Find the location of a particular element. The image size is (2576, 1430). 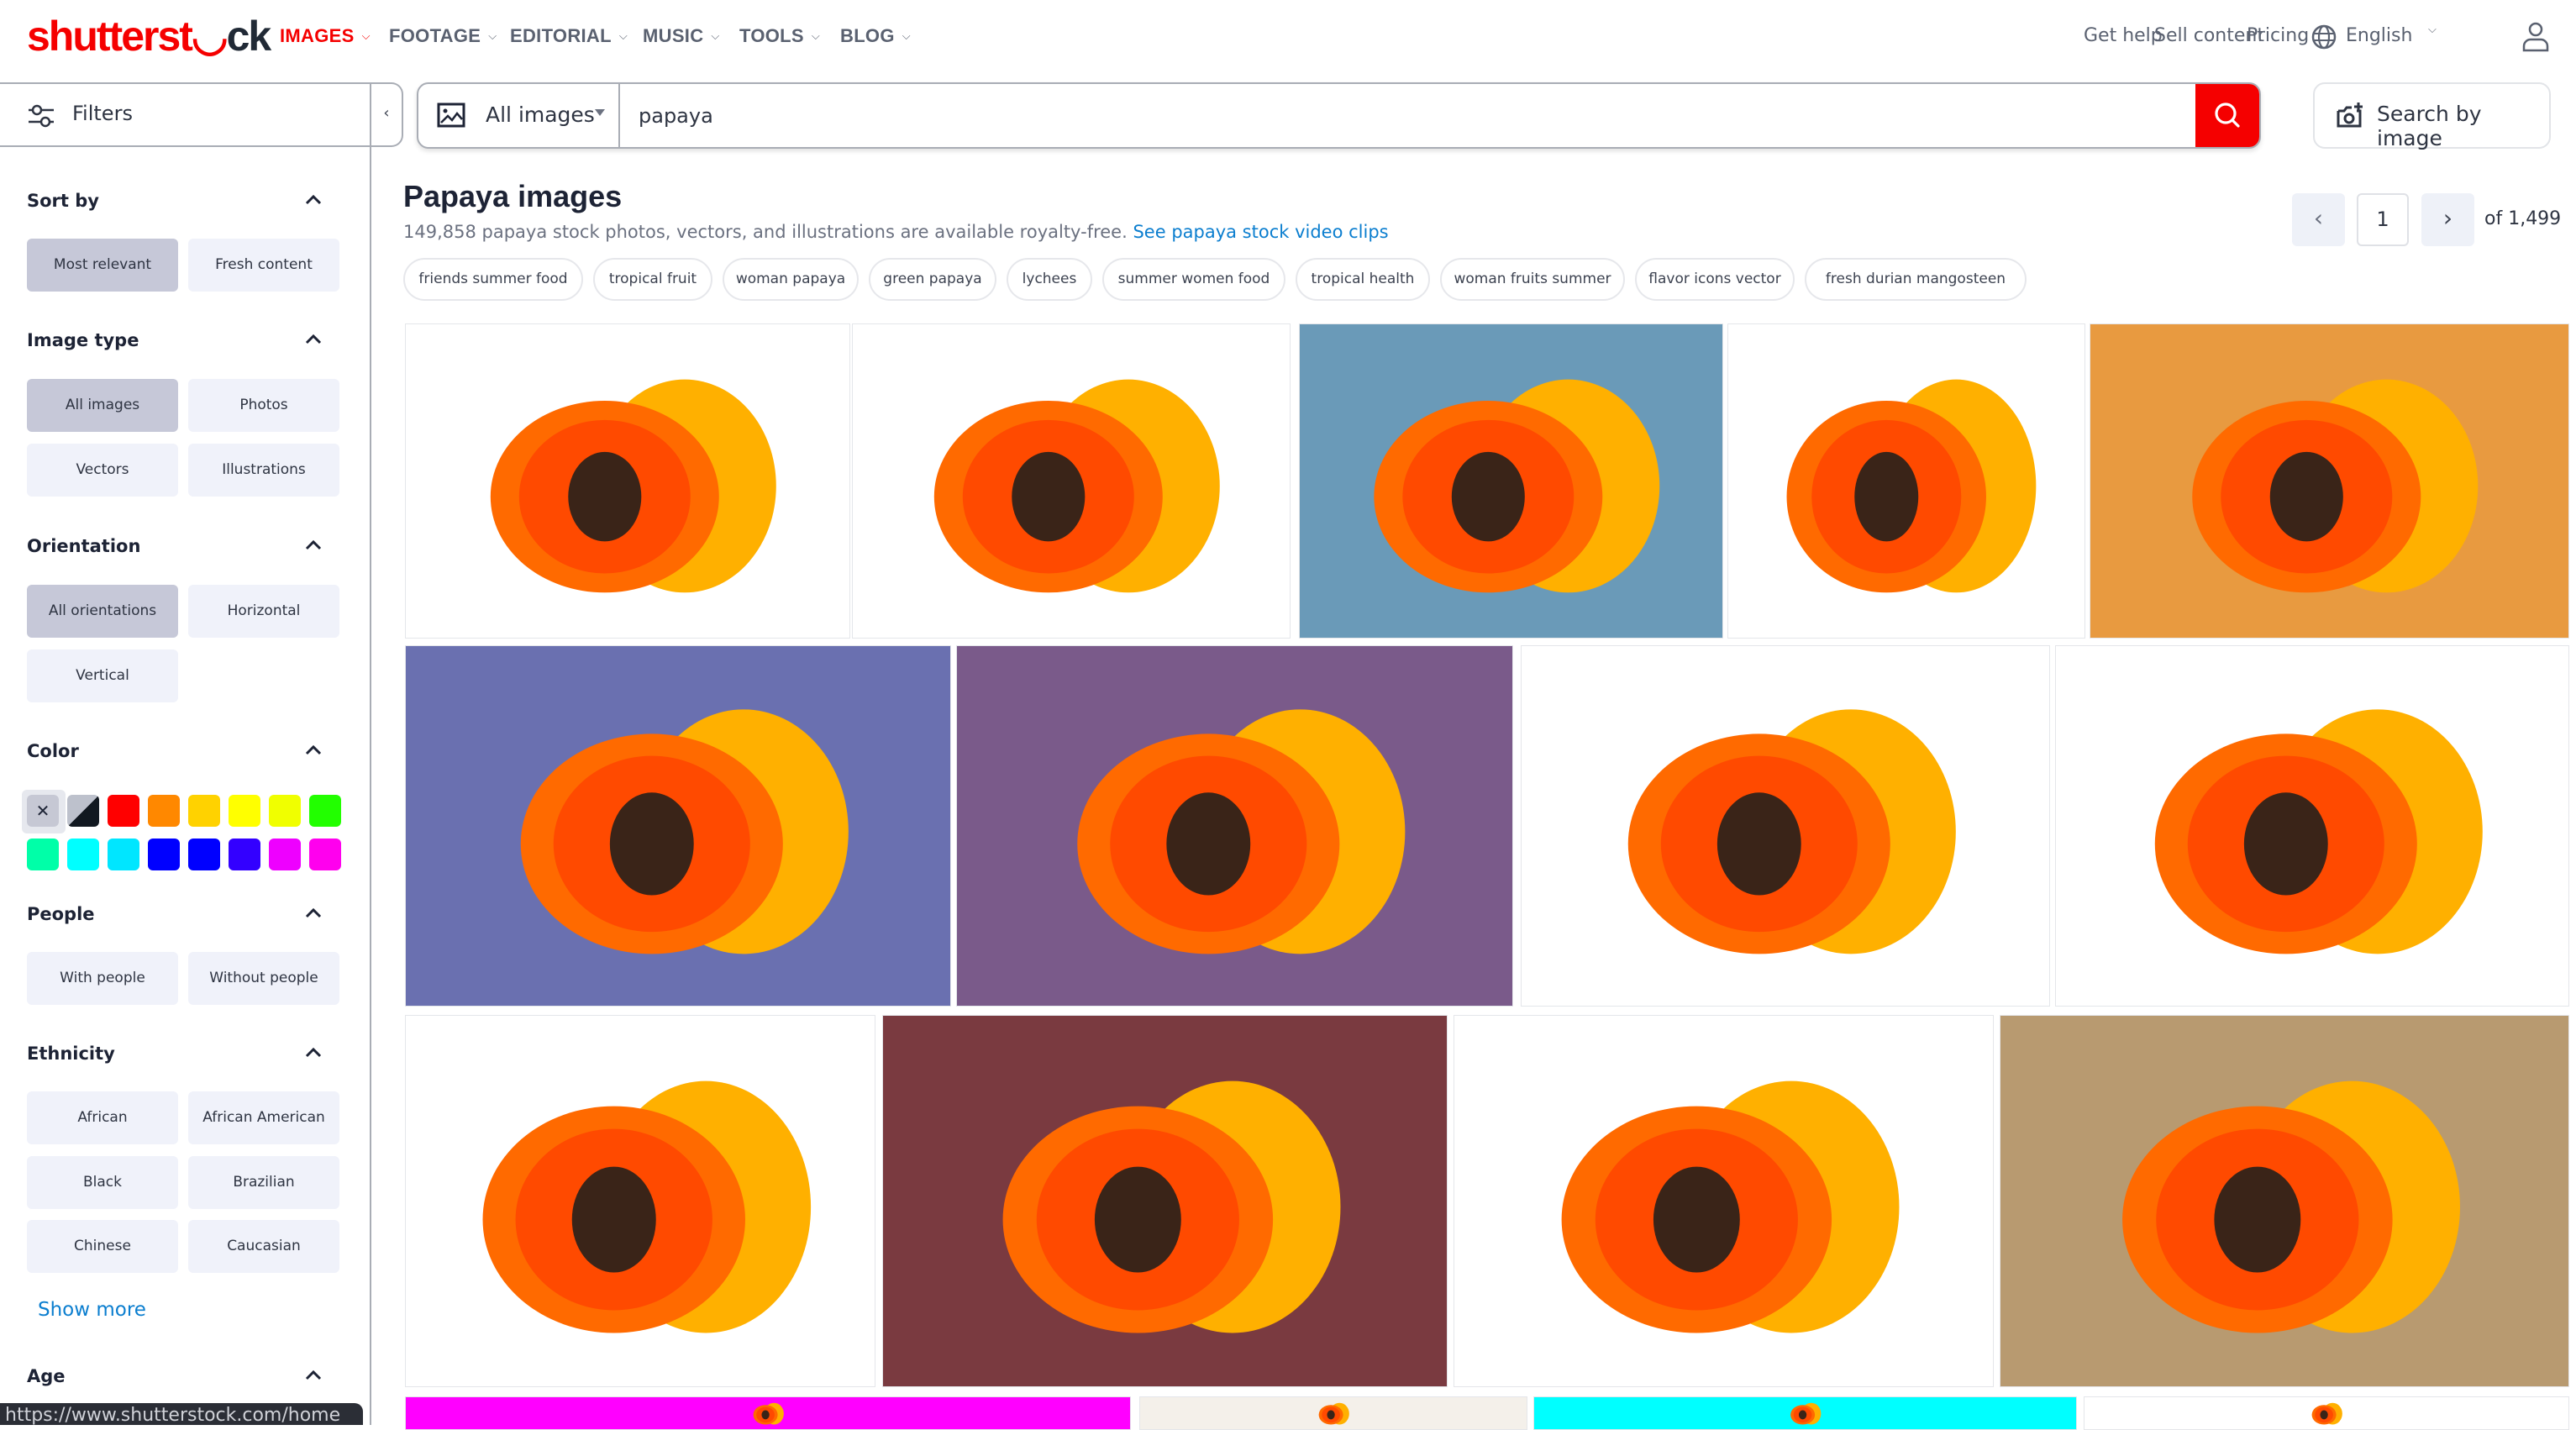

nav-label: IMAGES is located at coordinates (317, 35).